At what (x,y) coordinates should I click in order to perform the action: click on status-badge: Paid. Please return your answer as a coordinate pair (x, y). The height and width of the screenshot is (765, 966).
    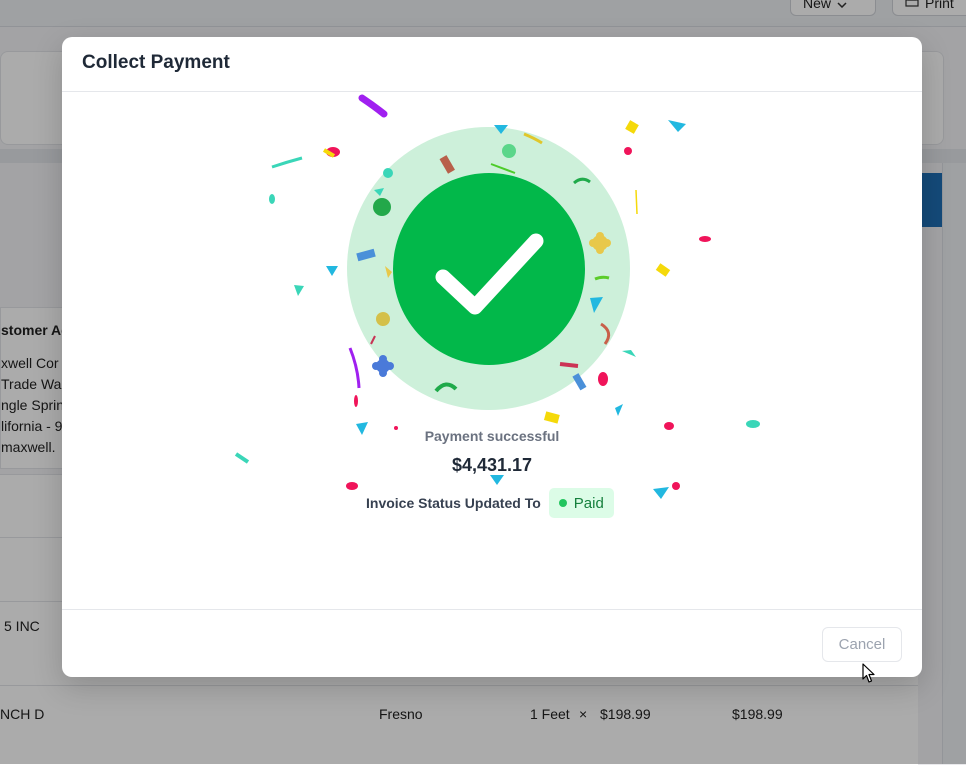
    Looking at the image, I should click on (581, 503).